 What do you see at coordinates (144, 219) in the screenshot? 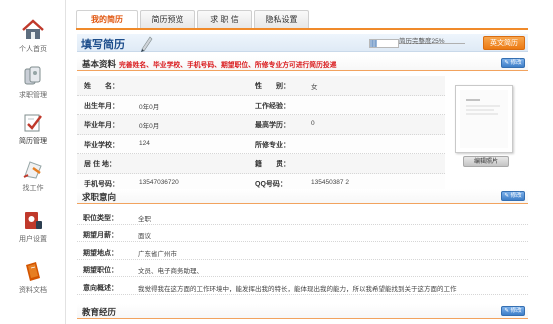
I see `field-value: 全职` at bounding box center [144, 219].